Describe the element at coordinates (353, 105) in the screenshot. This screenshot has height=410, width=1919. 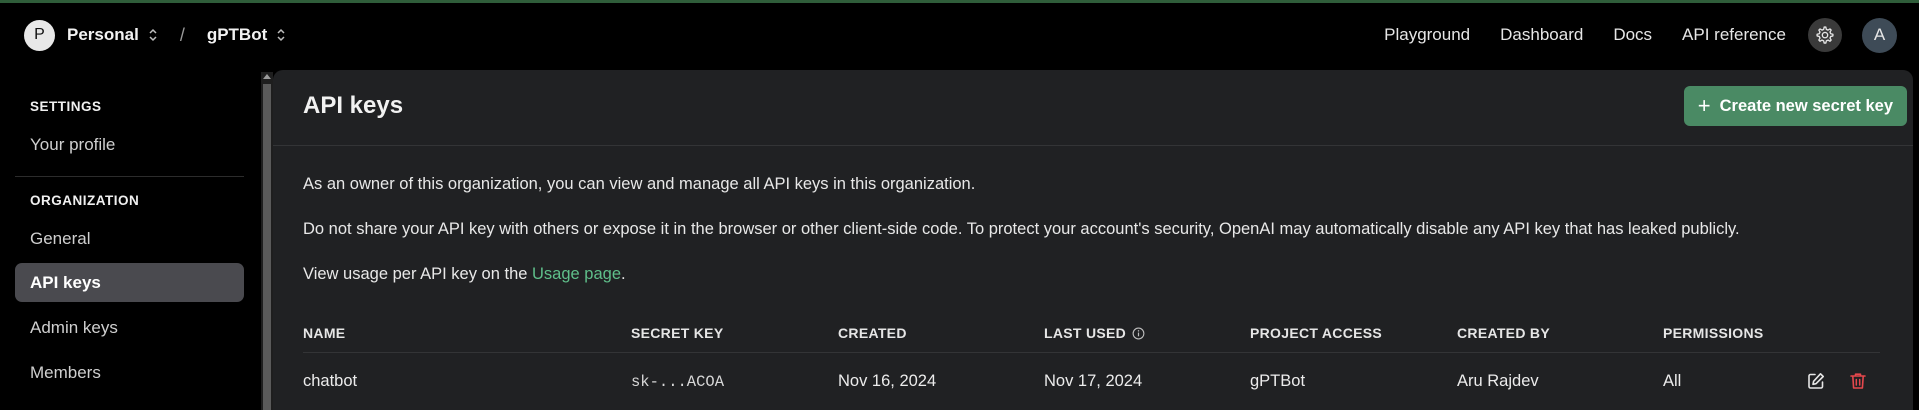
I see `page-title: API keys` at that location.